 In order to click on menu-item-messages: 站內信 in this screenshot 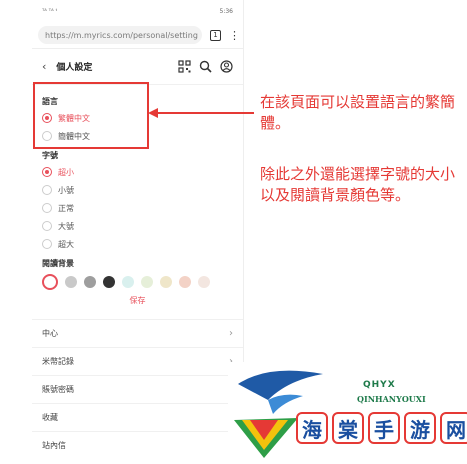, I will do `click(137, 445)`.